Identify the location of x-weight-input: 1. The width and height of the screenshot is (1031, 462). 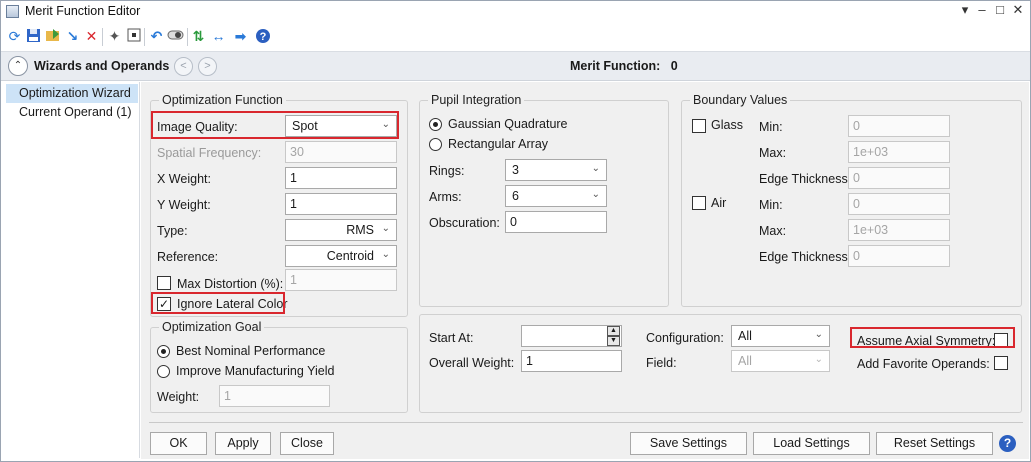
(341, 178).